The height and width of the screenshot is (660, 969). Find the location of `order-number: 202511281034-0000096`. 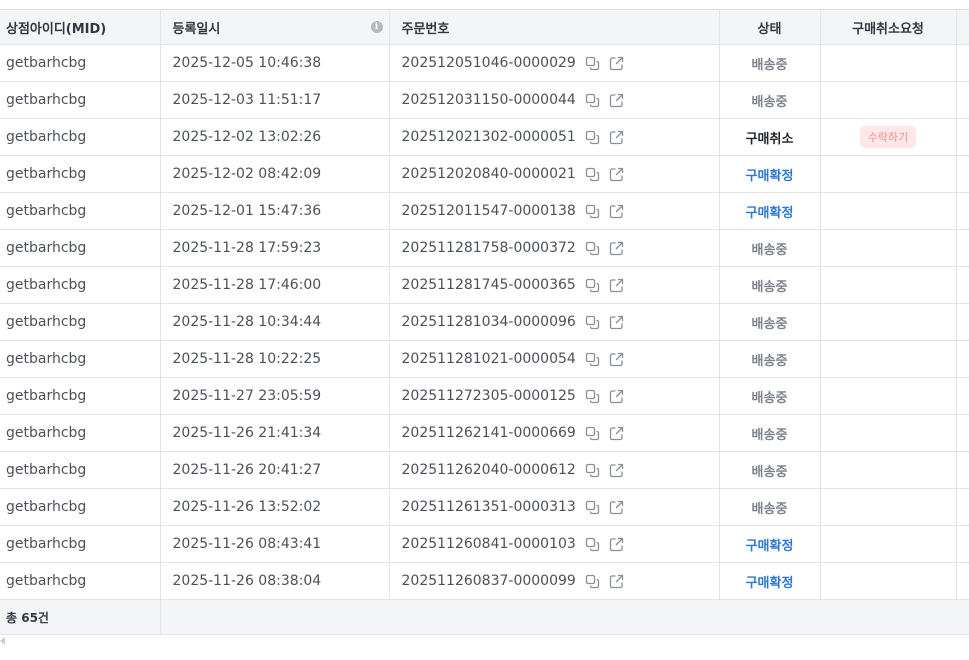

order-number: 202511281034-0000096 is located at coordinates (489, 322).